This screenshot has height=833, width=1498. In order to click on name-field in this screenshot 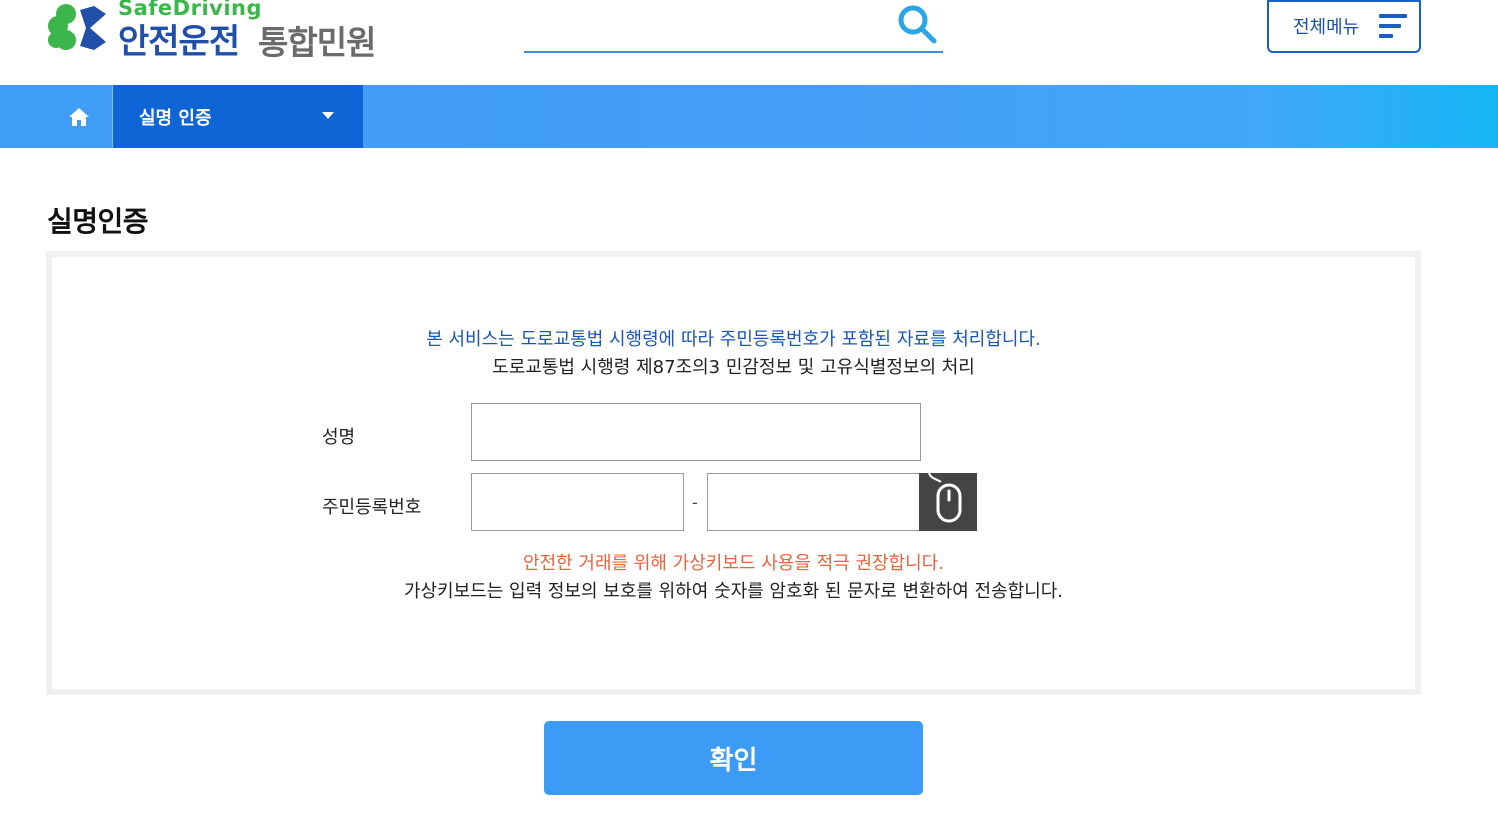, I will do `click(696, 432)`.